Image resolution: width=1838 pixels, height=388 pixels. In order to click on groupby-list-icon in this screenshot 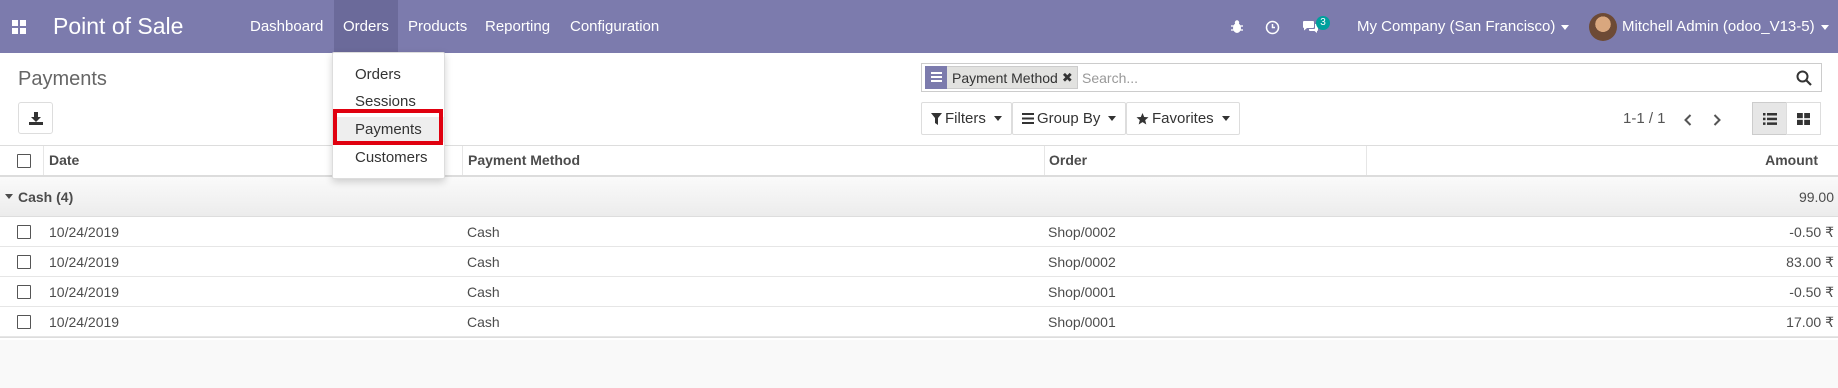, I will do `click(936, 77)`.